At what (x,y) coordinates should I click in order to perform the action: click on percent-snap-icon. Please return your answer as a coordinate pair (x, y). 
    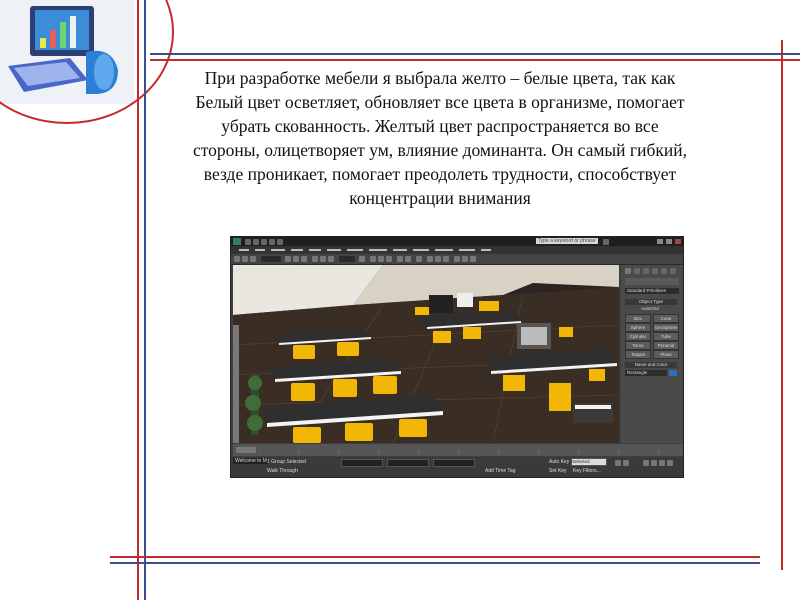
    Looking at the image, I should click on (389, 259).